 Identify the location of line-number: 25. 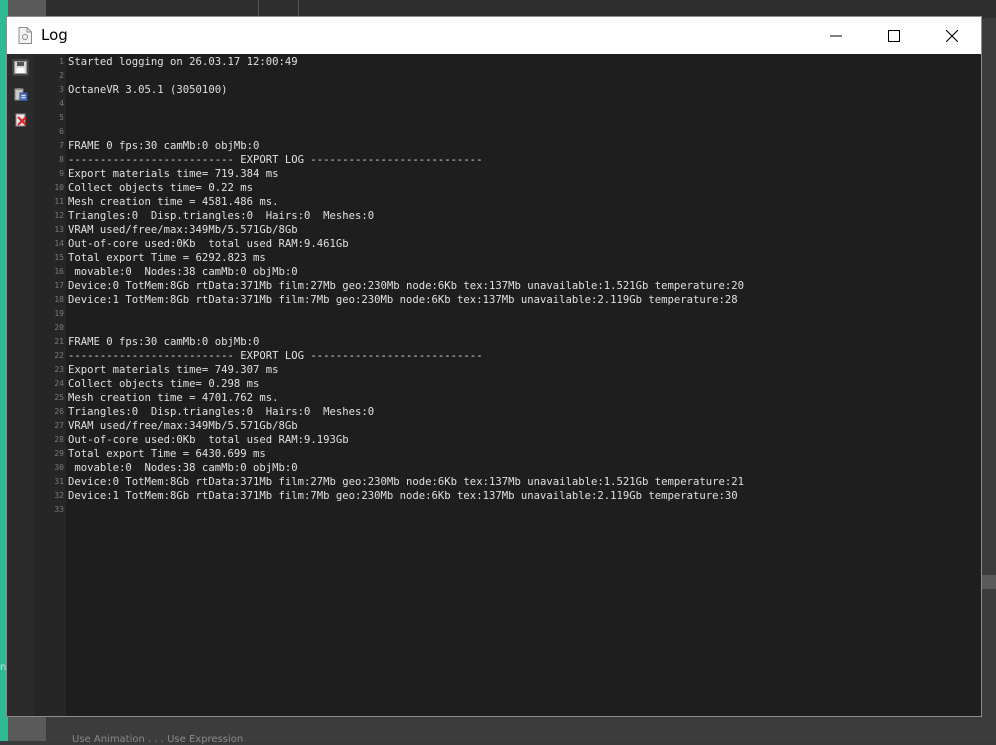
(59, 397).